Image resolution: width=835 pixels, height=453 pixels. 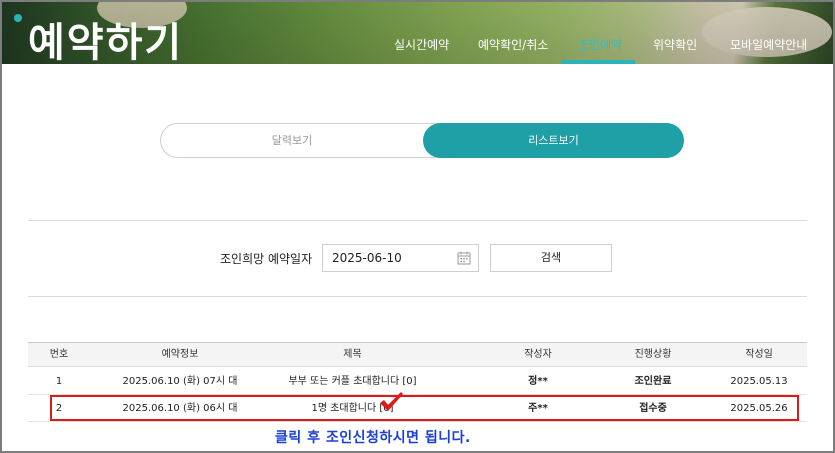 What do you see at coordinates (538, 354) in the screenshot?
I see `column-header-author: 작성자` at bounding box center [538, 354].